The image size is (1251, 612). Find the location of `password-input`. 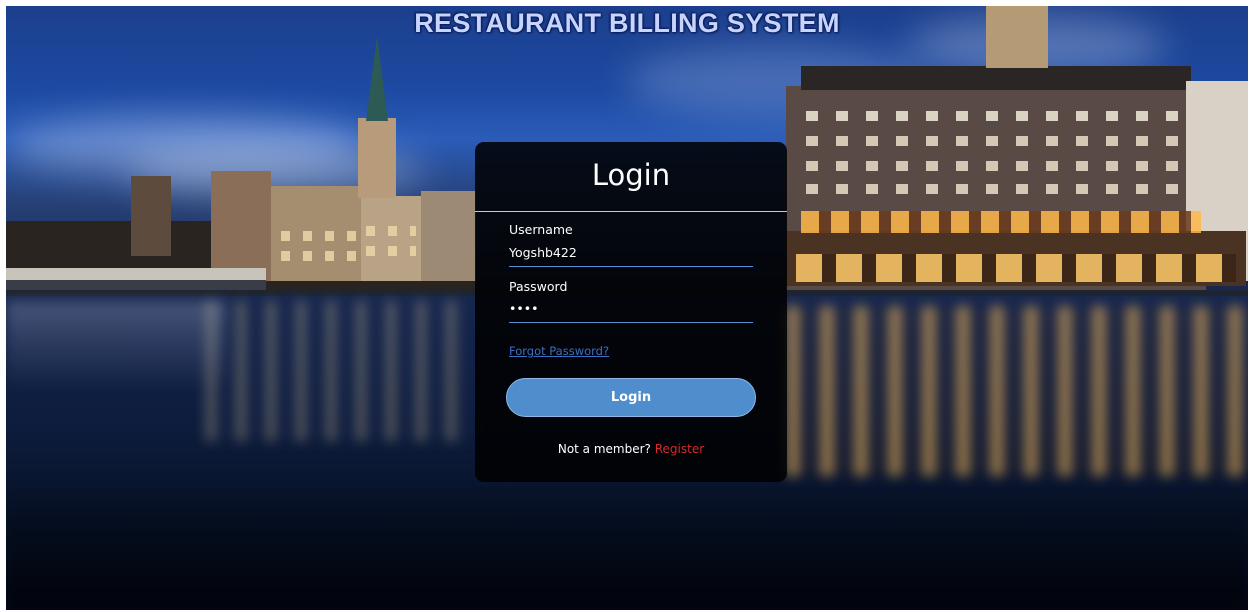

password-input is located at coordinates (631, 310).